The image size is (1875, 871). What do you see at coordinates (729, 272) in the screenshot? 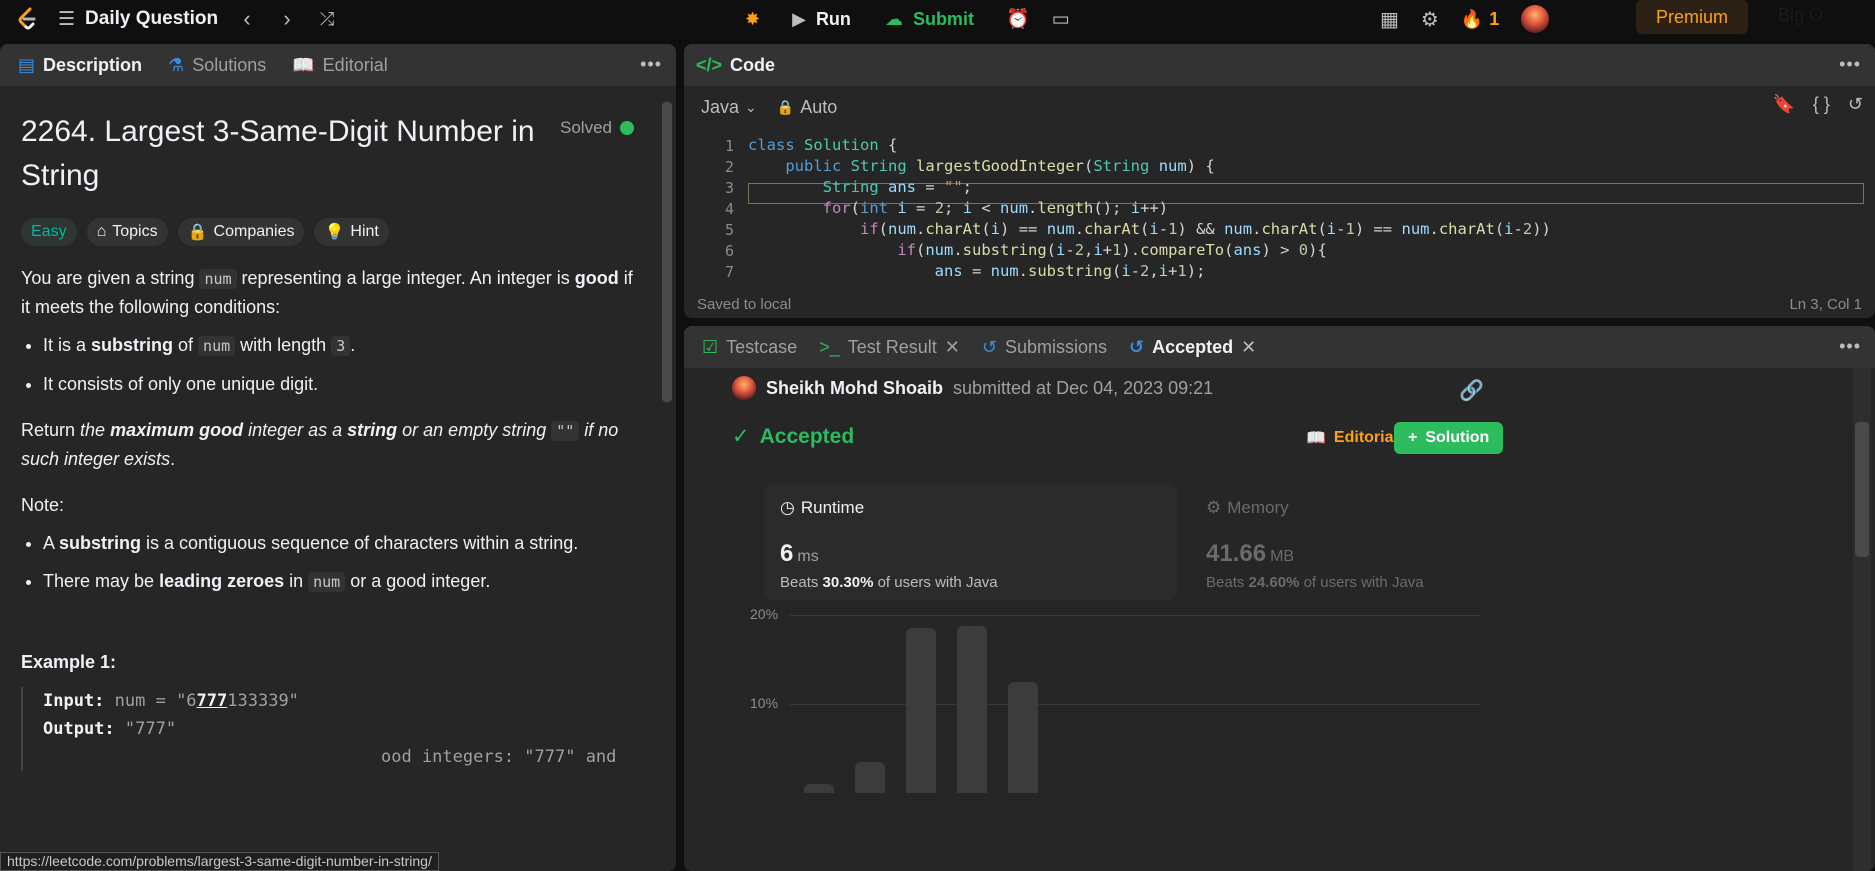
I see `line-number: 7` at bounding box center [729, 272].